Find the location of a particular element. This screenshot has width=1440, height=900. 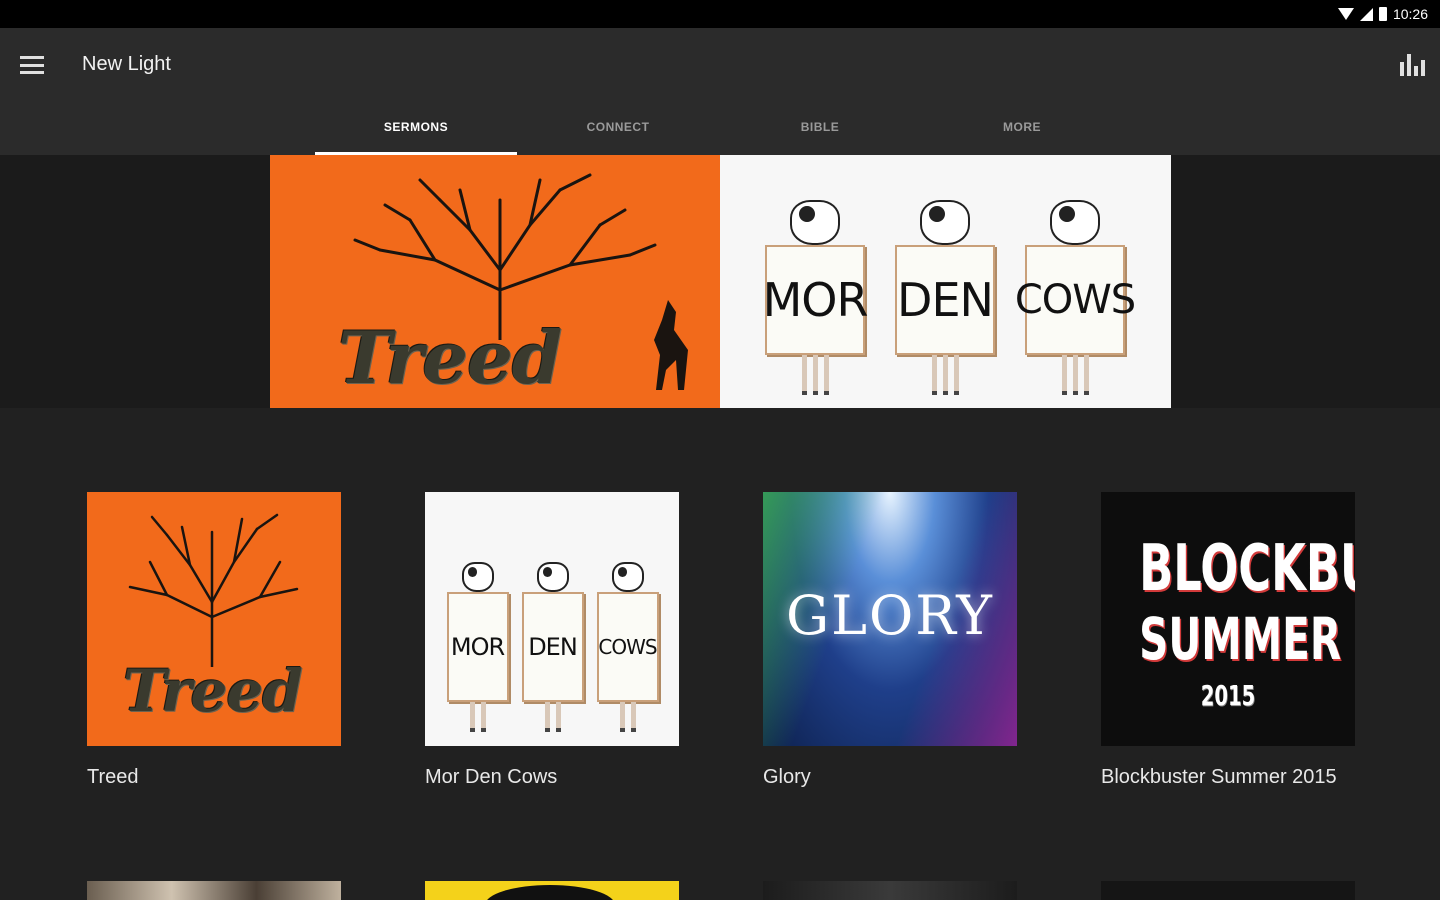

bar-chart-icon is located at coordinates (1413, 65).